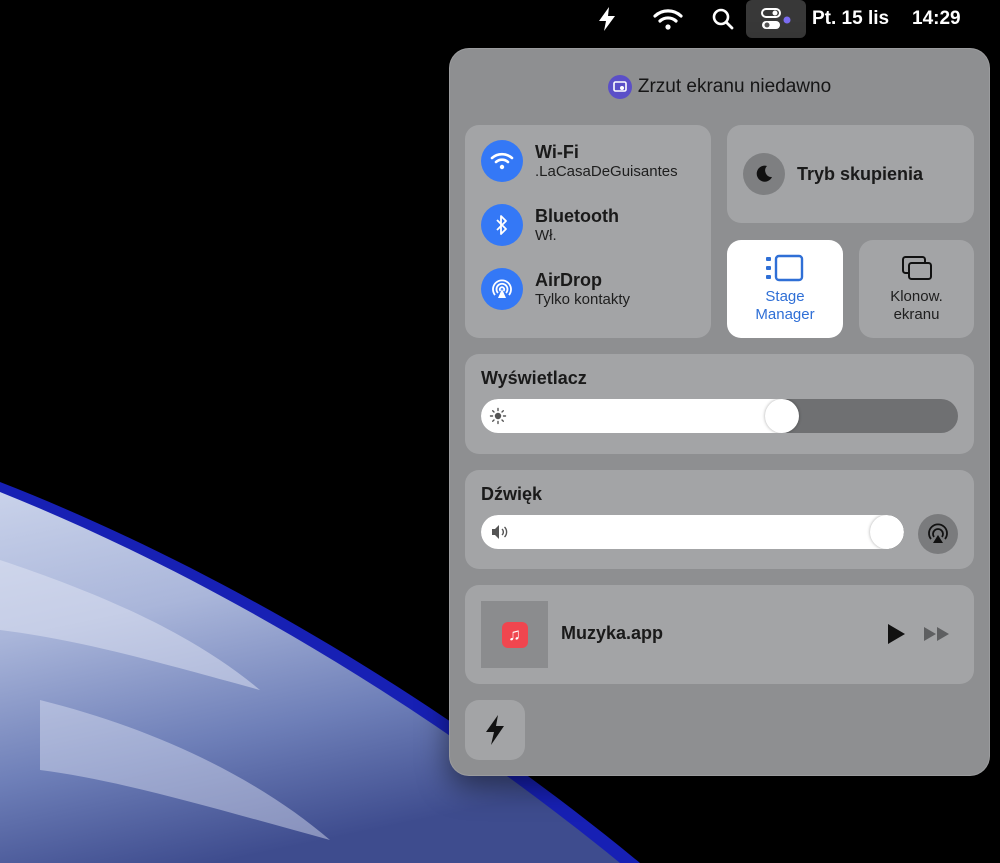 The image size is (1000, 863). I want to click on album-art: ♫, so click(514, 634).